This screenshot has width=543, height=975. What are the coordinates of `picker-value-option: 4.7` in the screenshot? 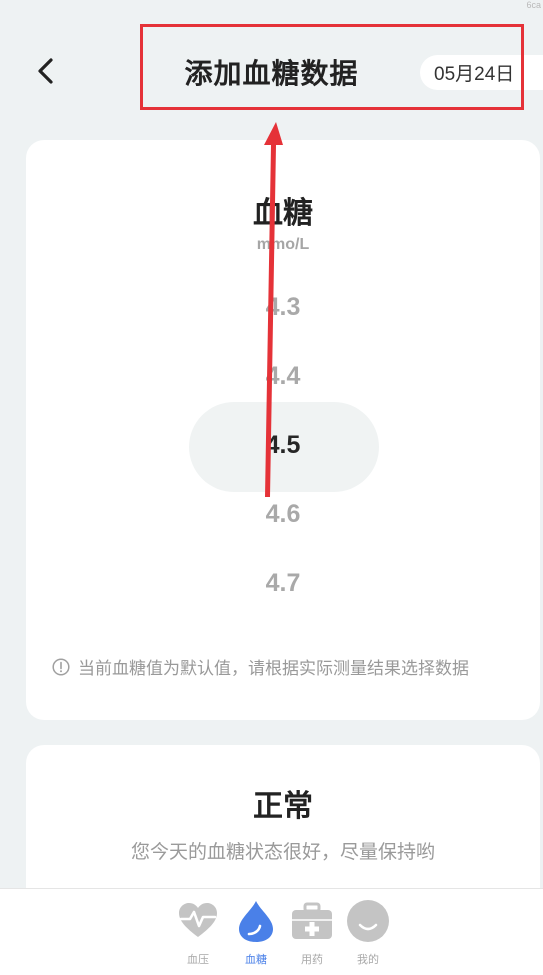 It's located at (283, 583).